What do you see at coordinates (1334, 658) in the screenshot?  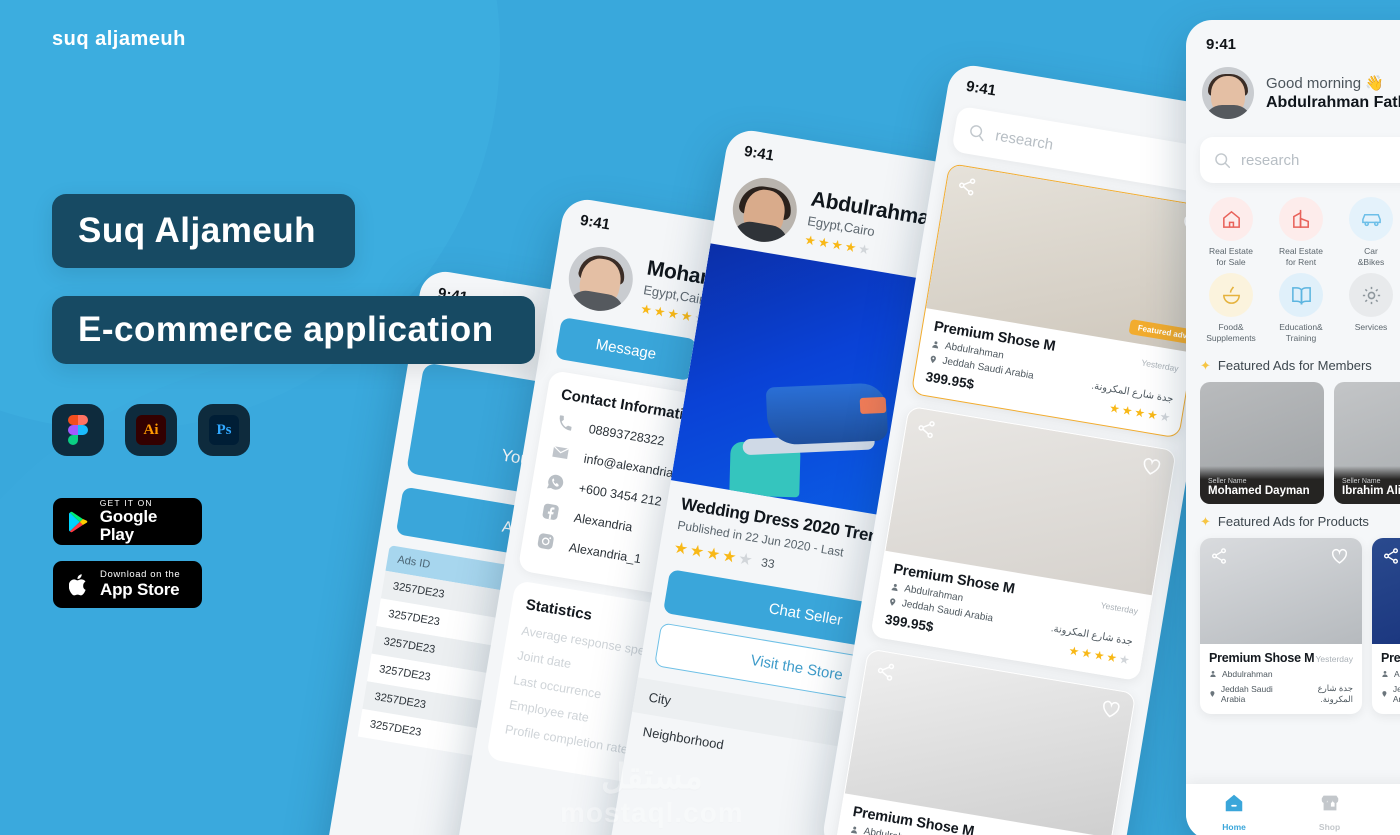 I see `product-timestamp: Yesterday` at bounding box center [1334, 658].